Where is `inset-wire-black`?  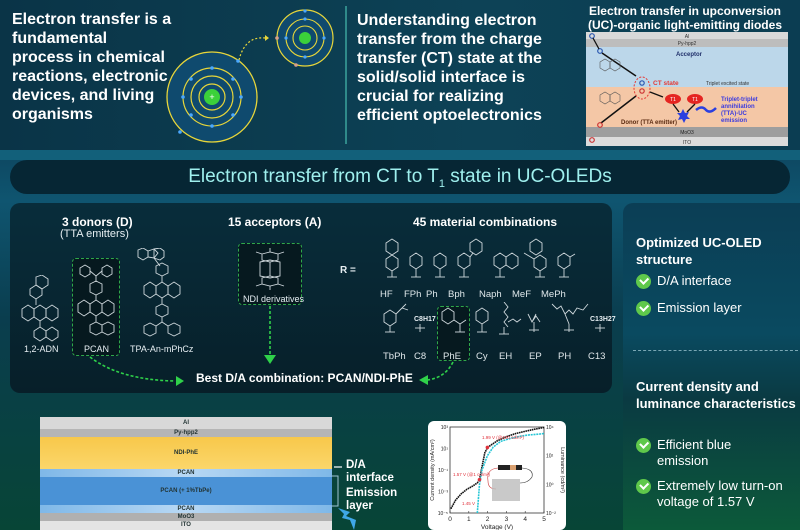
inset-wire-black is located at coordinates (526, 475).